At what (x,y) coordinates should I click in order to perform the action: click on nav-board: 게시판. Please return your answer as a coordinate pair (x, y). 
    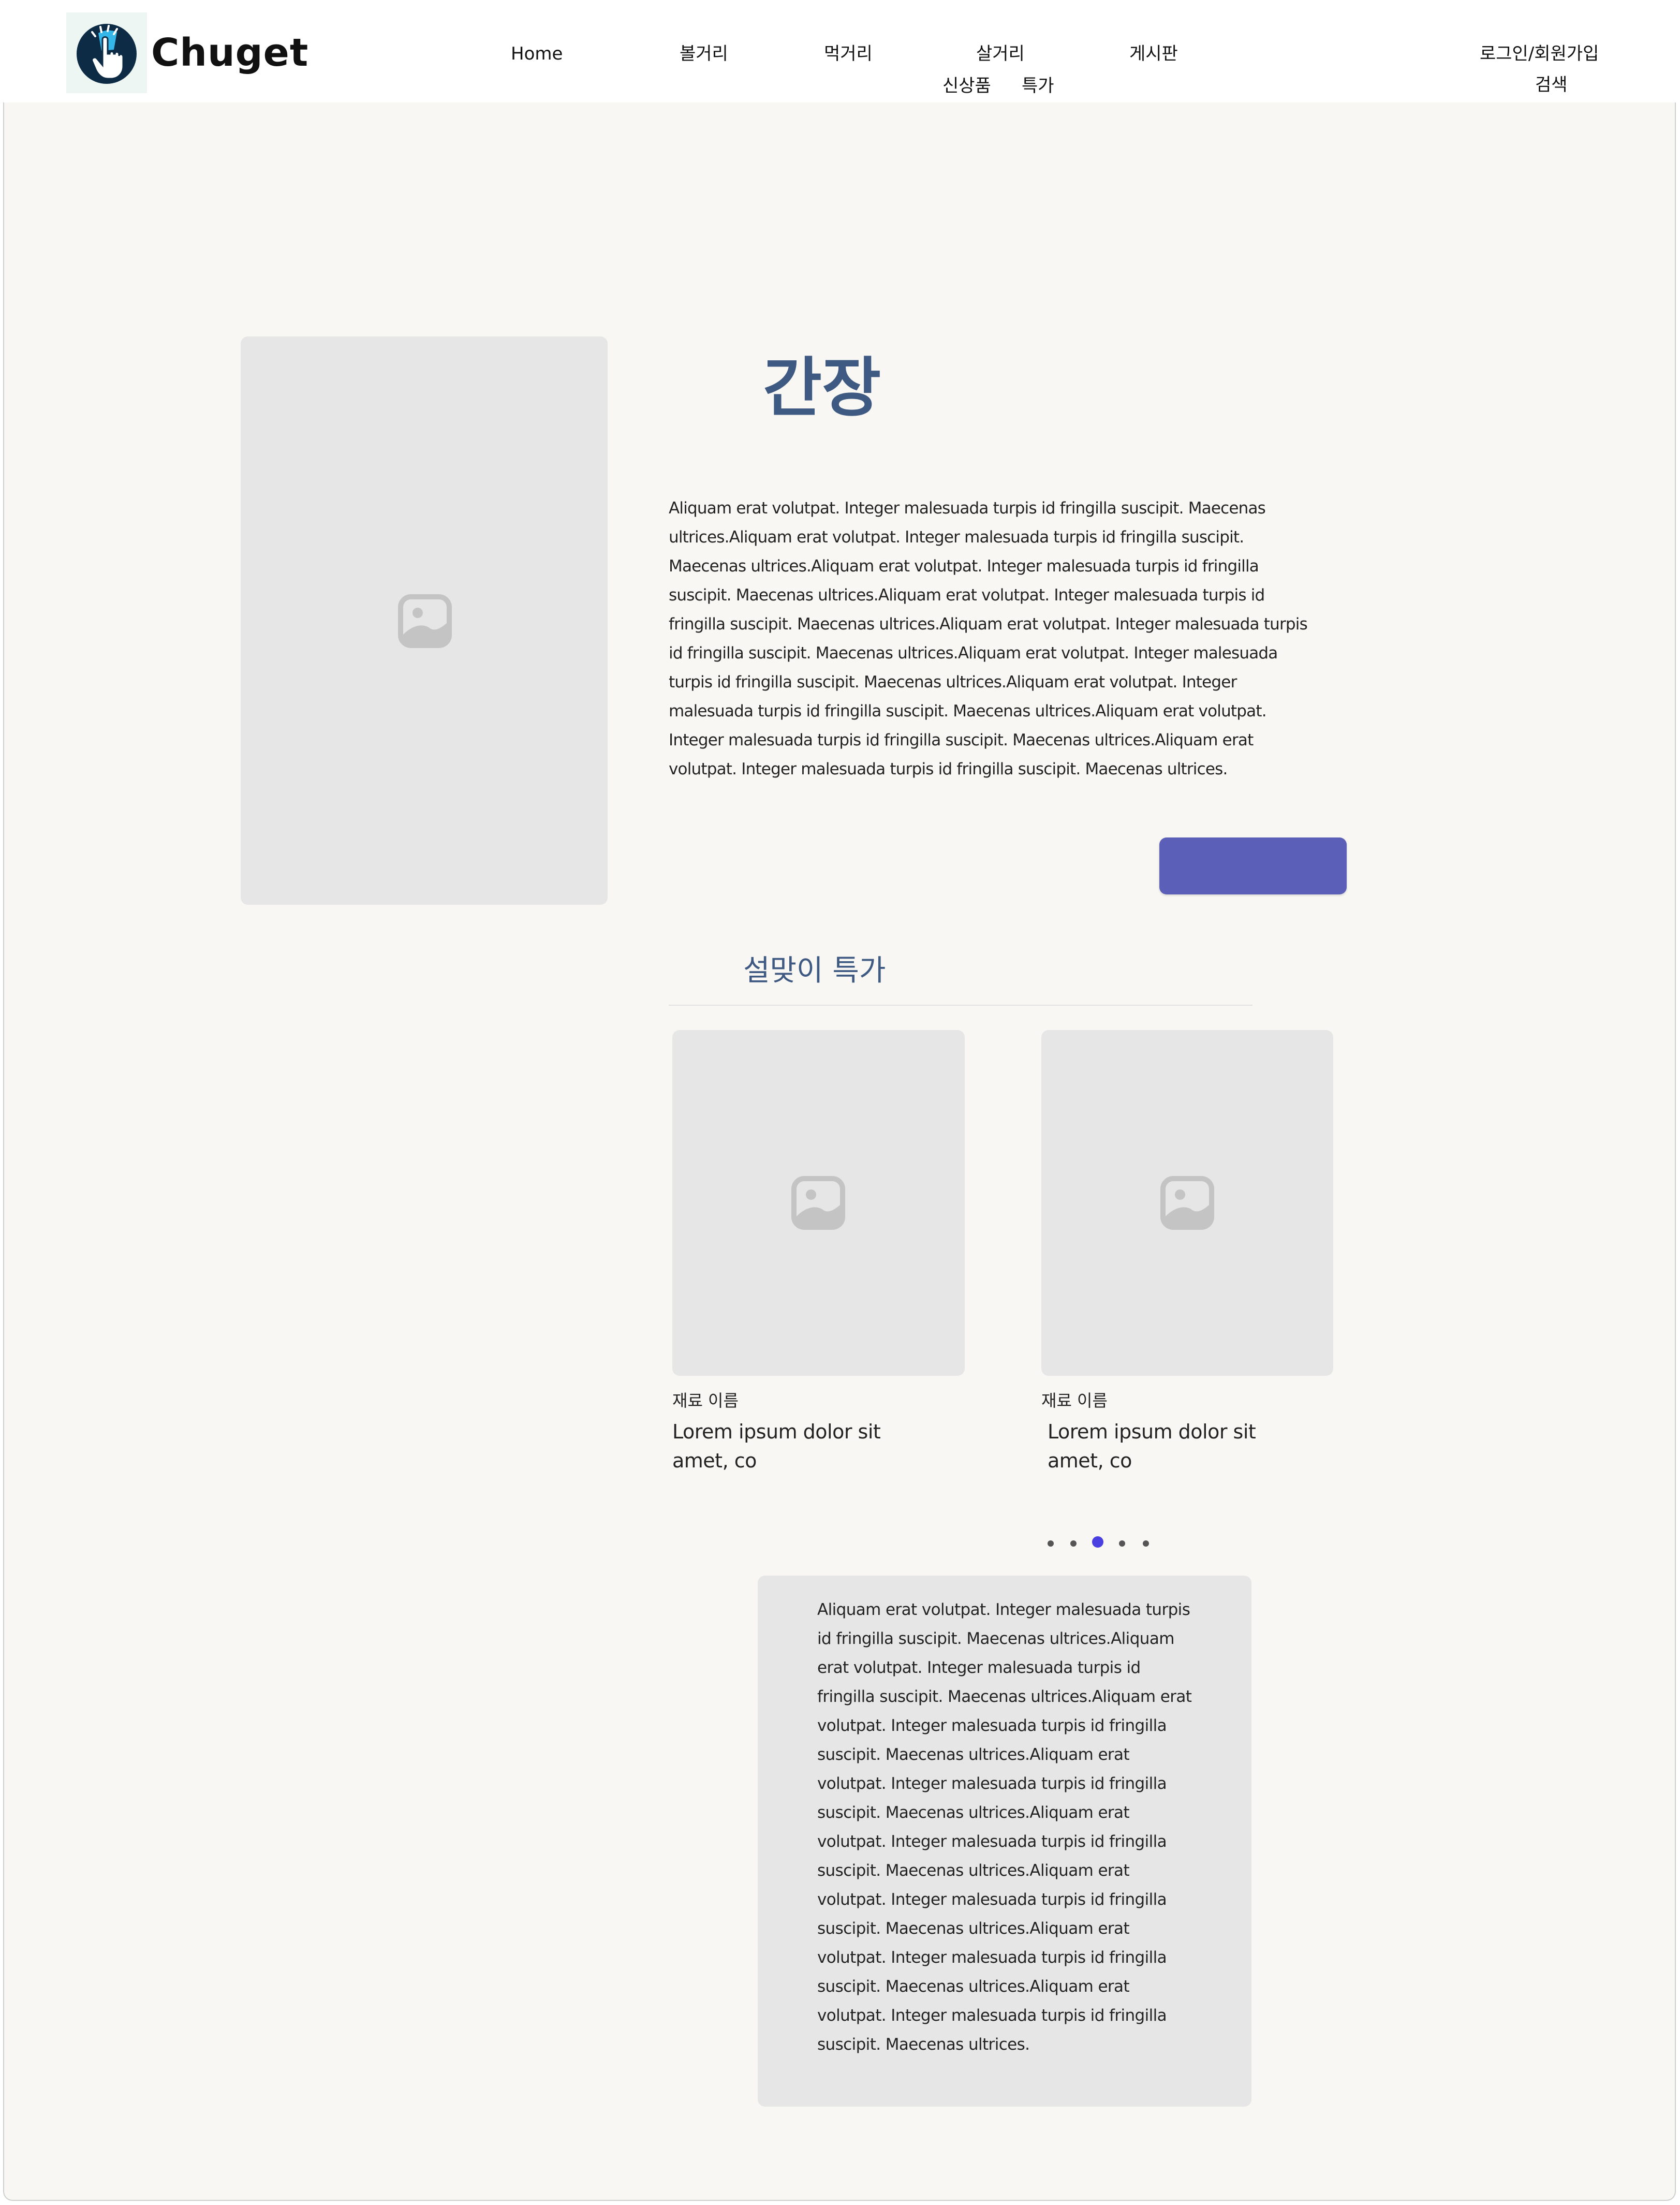
    Looking at the image, I should click on (1153, 53).